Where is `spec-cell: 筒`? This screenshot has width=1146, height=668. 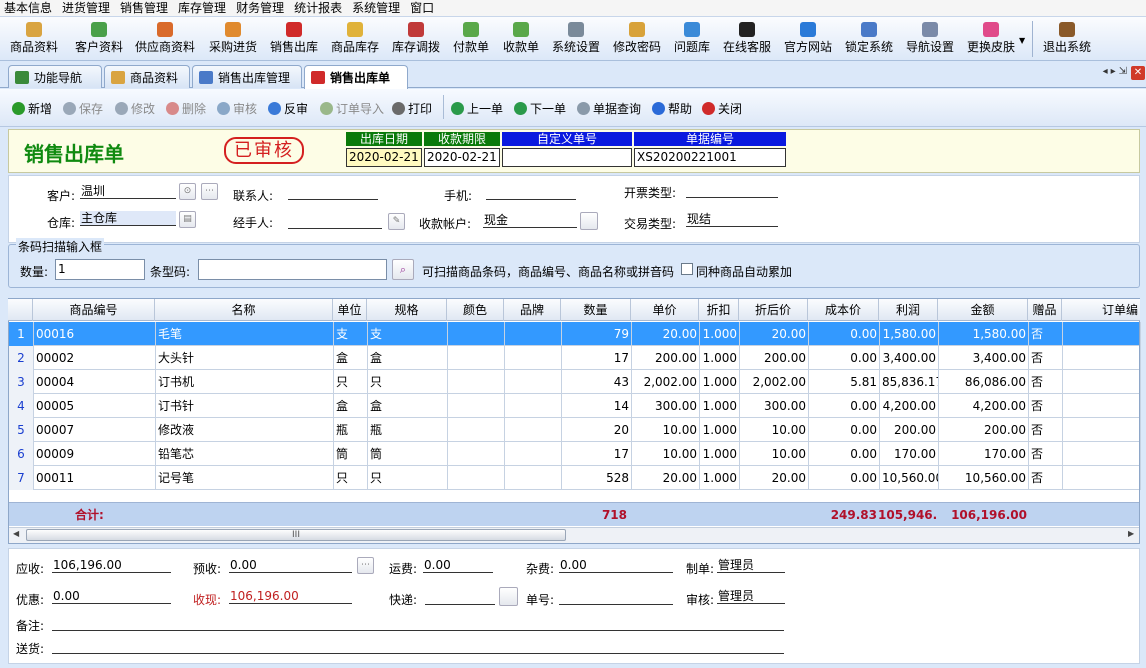
spec-cell: 筒 is located at coordinates (408, 454).